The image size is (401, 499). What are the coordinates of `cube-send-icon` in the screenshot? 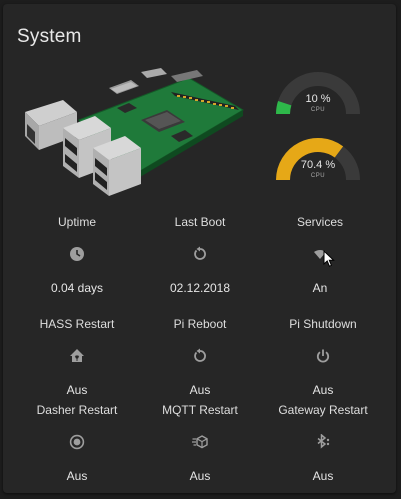 It's located at (200, 442).